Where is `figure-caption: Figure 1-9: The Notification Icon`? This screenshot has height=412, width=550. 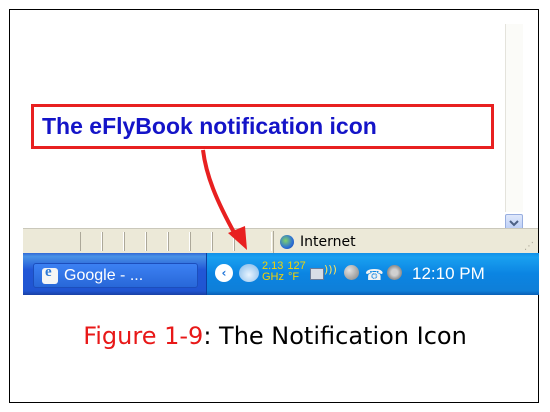
figure-caption: Figure 1-9: The Notification Icon is located at coordinates (275, 336).